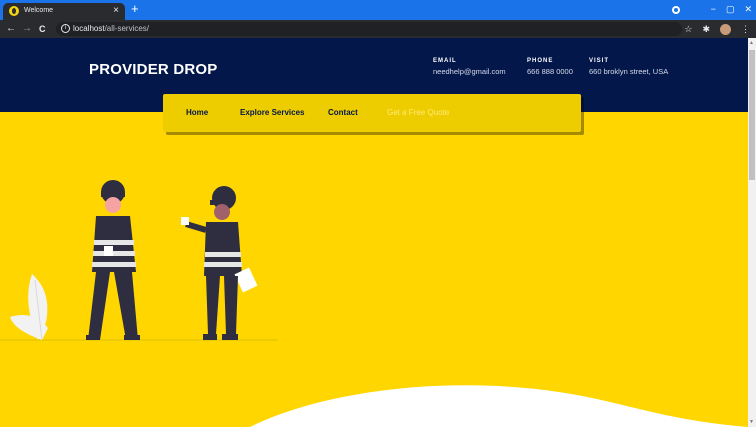 This screenshot has height=427, width=756. Describe the element at coordinates (748, 9) in the screenshot. I see `close-window-button: ✕` at that location.